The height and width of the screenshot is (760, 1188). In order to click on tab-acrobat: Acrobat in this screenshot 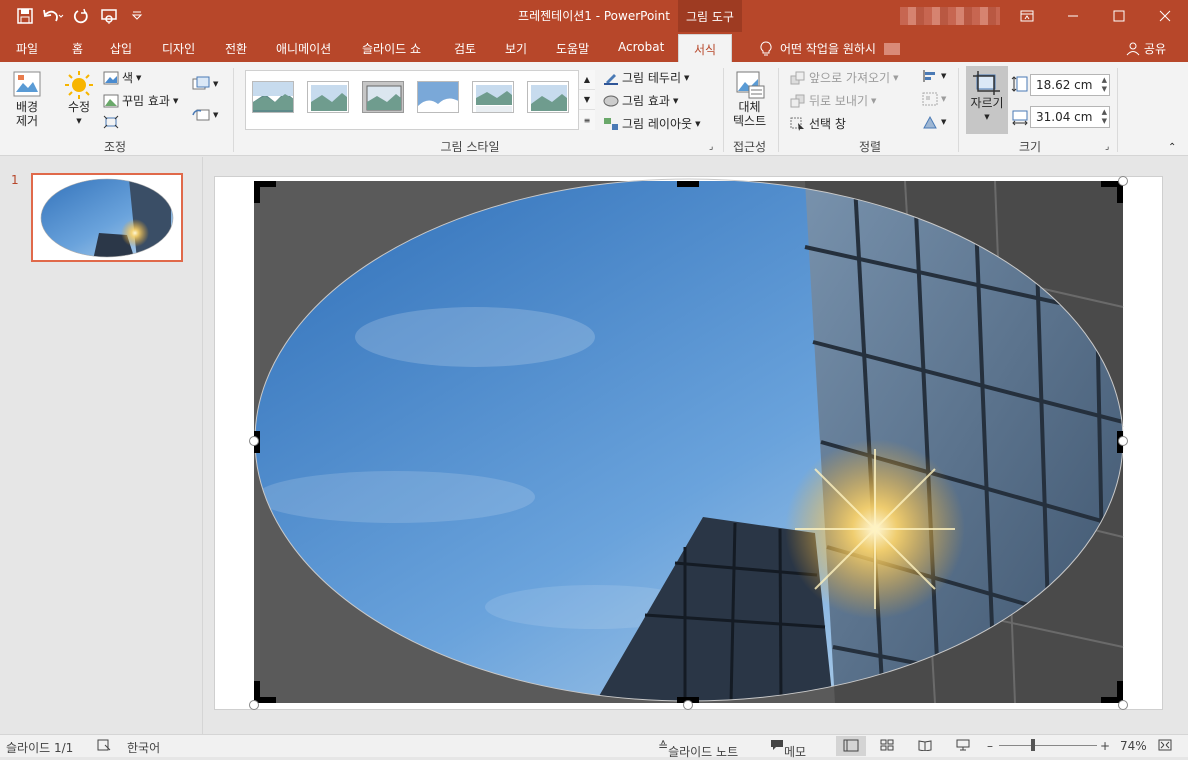, I will do `click(641, 47)`.